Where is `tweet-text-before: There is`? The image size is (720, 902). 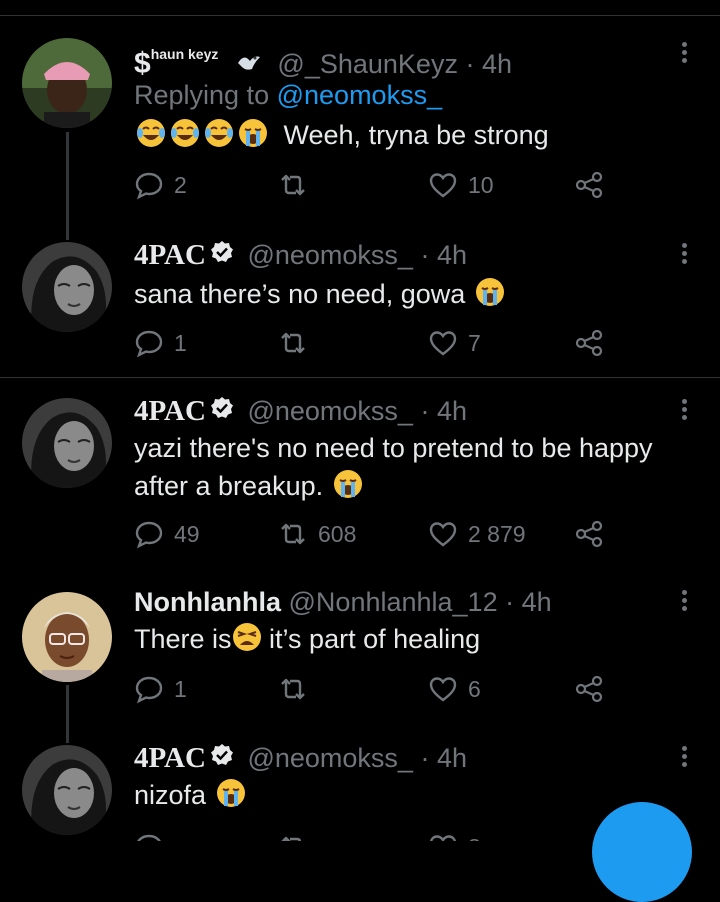 tweet-text-before: There is is located at coordinates (183, 639).